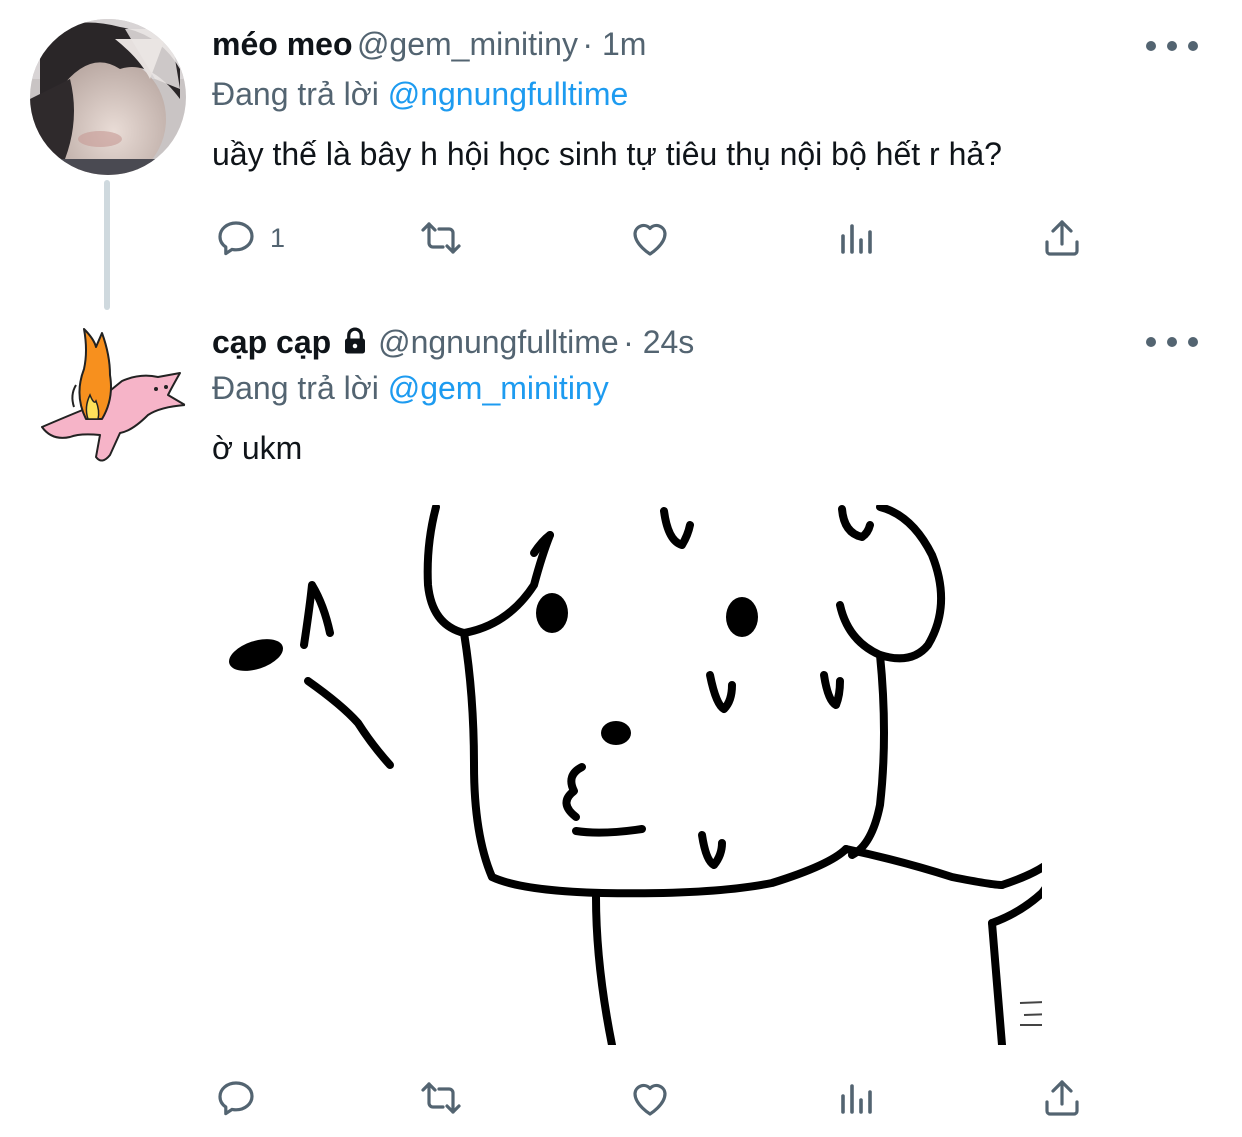  I want to click on reply-button: 1, so click(248, 238).